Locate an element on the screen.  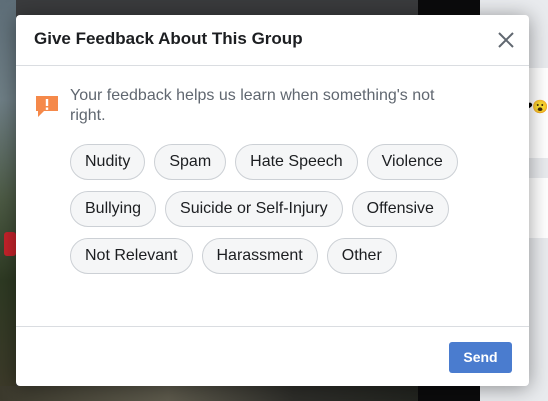
dialog-header: Give Feedback About This Group is located at coordinates (272, 40).